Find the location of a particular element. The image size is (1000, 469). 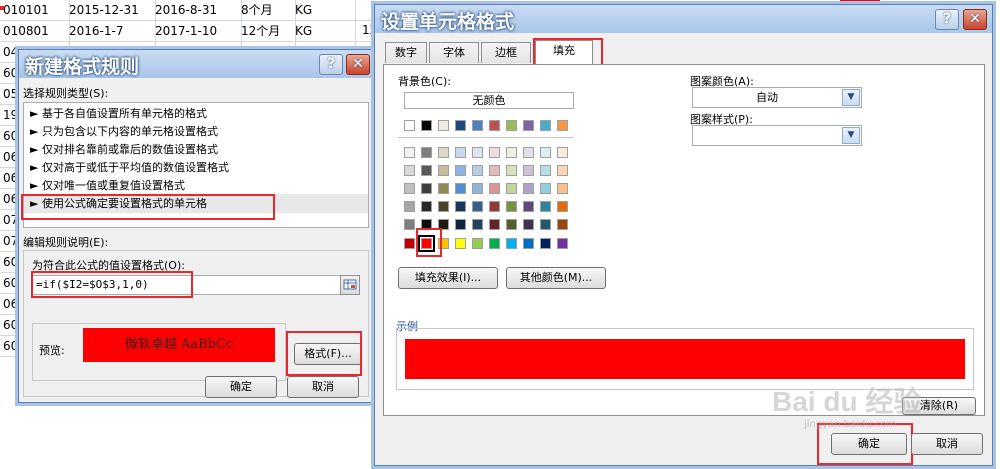

rule-type-item-top-bottom: ► 仅对排名靠前或靠后的数值设置格式 is located at coordinates (124, 149).